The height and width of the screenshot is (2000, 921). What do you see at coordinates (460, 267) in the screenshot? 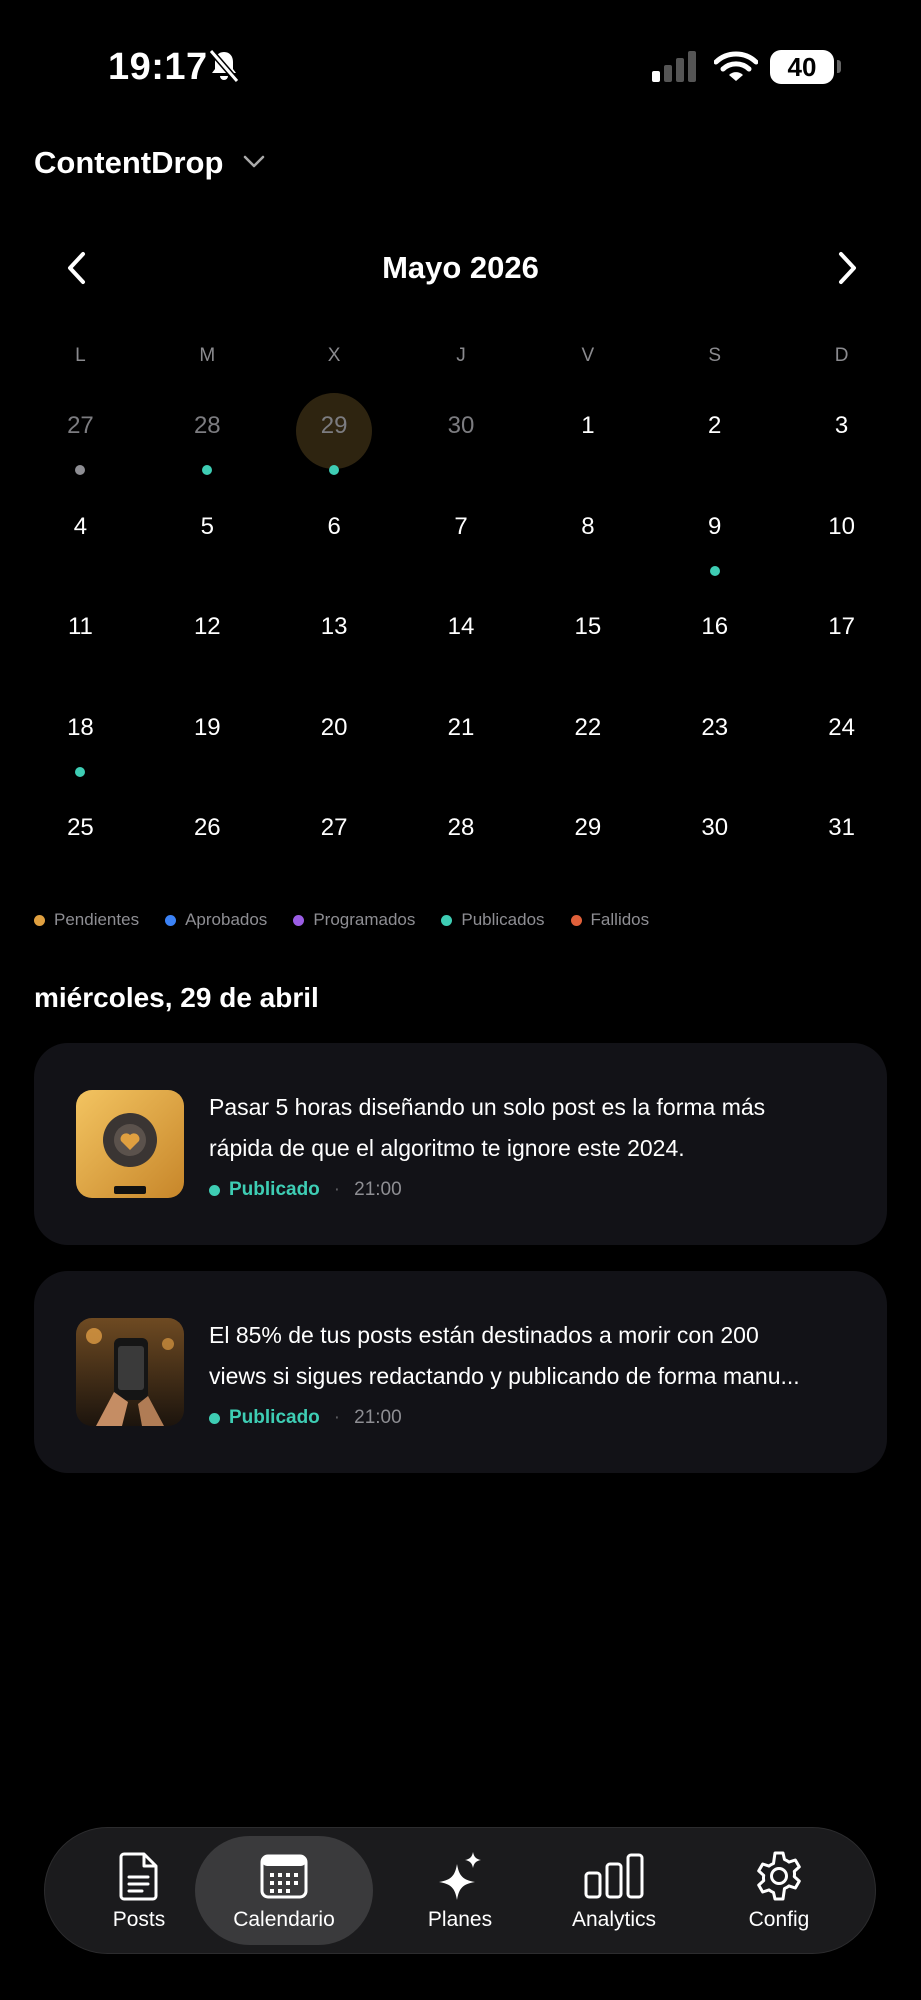
I see `month-title: Mayo 2026` at bounding box center [460, 267].